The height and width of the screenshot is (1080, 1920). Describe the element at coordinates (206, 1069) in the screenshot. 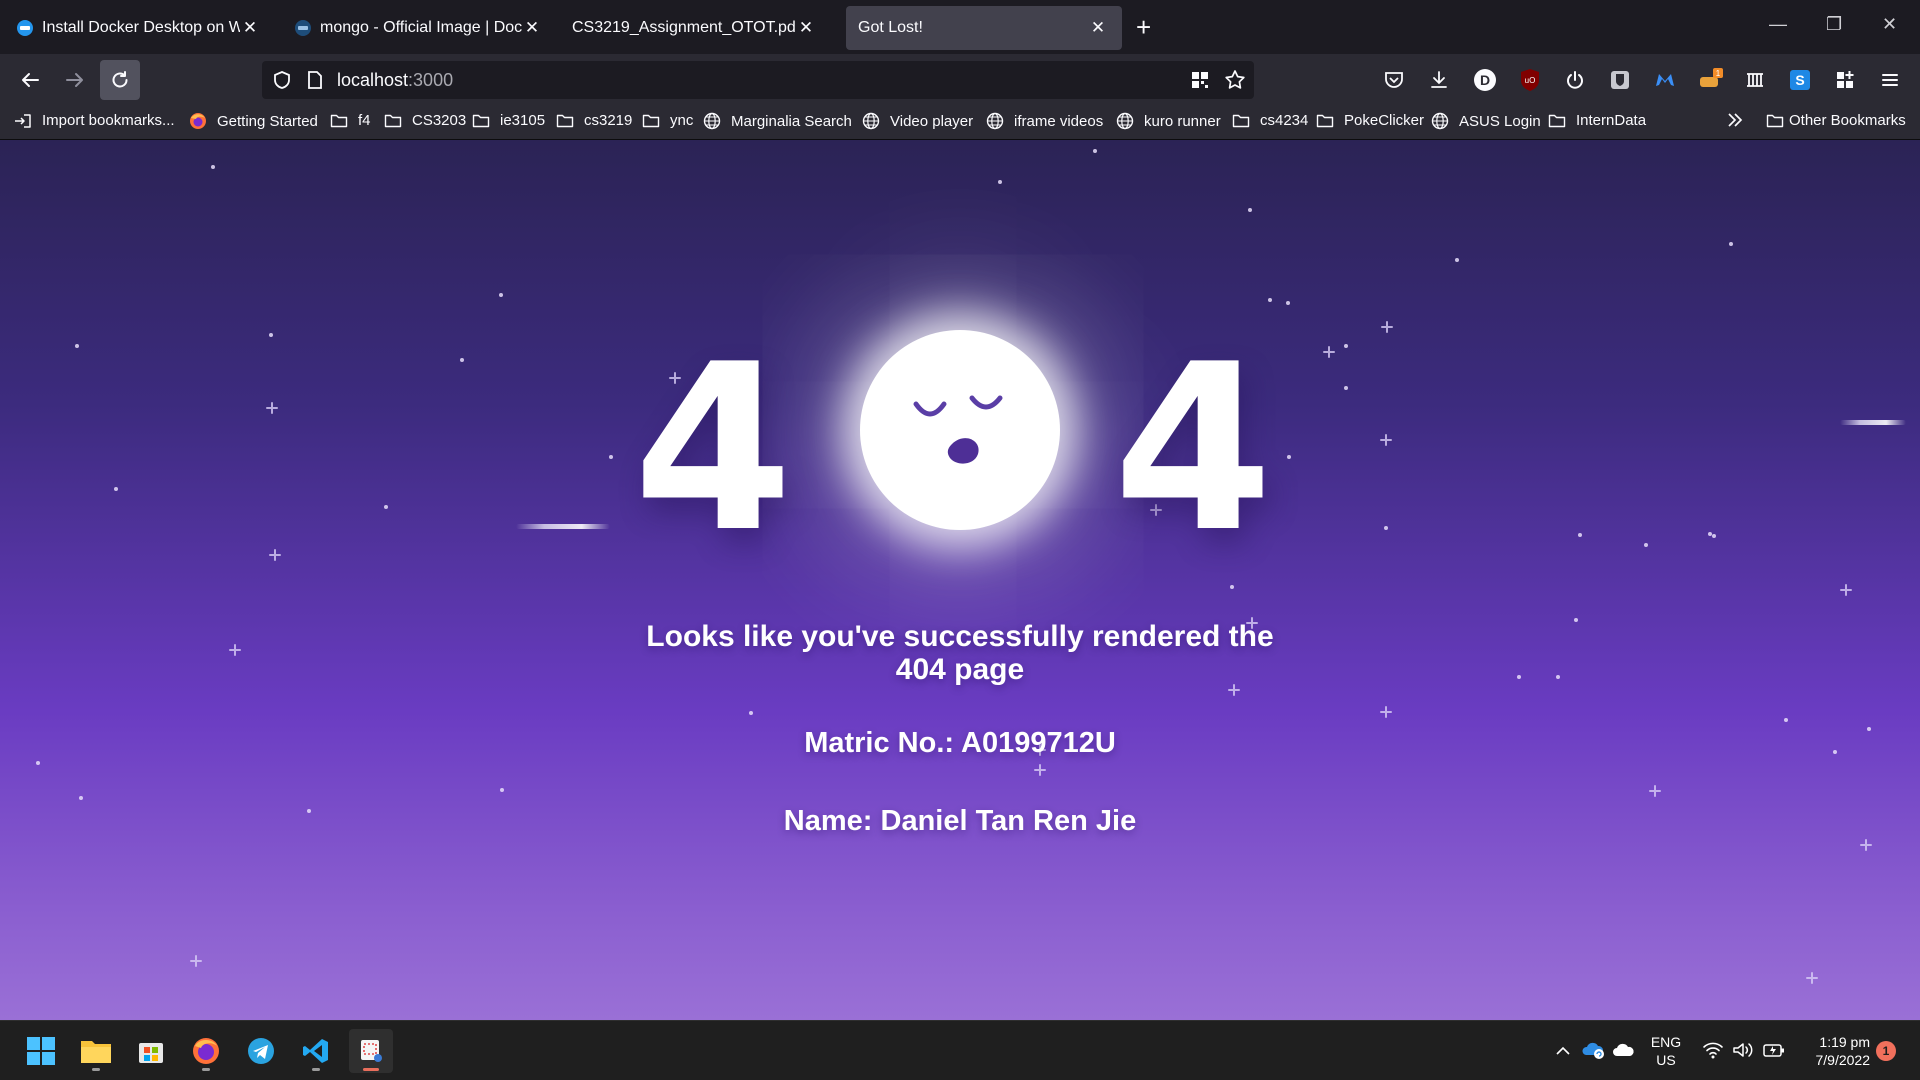

I see `running-indicator` at that location.